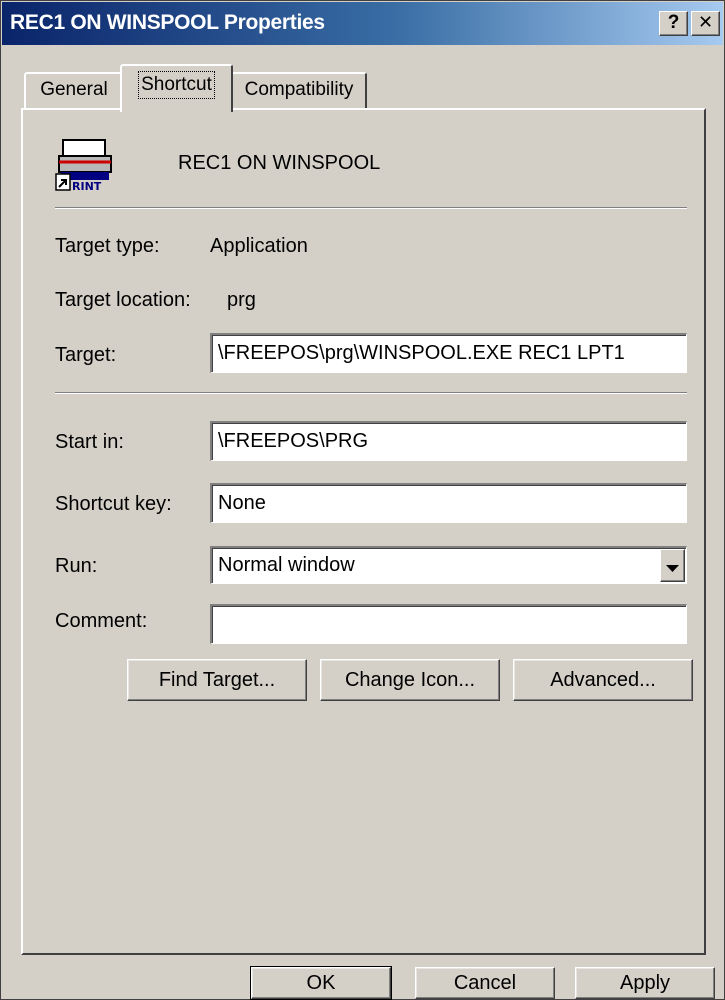 The height and width of the screenshot is (1000, 725). I want to click on start-in-label: Start in:, so click(89, 442).